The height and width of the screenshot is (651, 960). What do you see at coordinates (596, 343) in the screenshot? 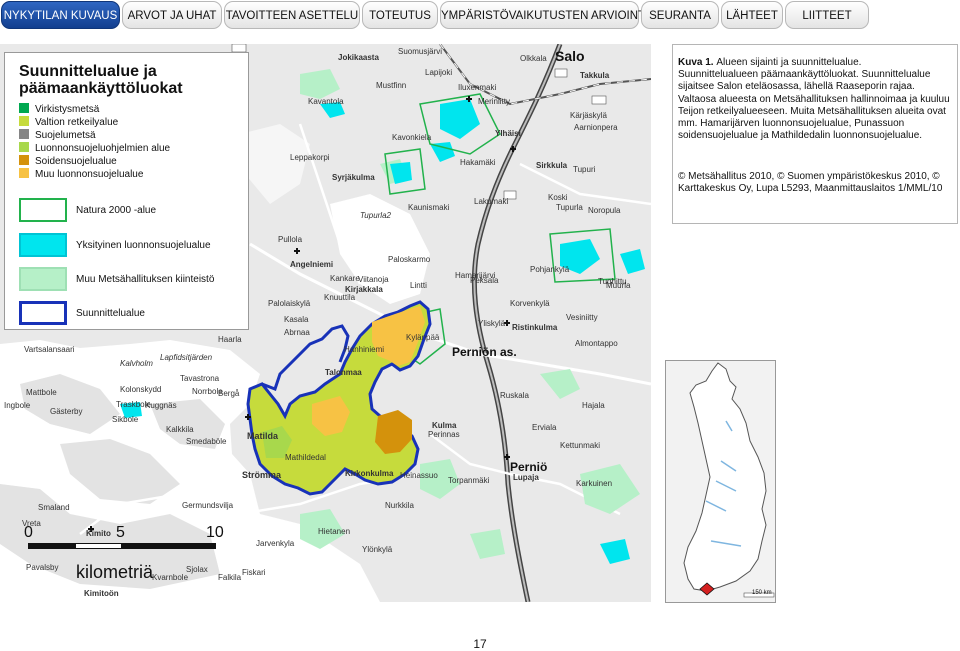
I see `place-label: Almontappo` at bounding box center [596, 343].